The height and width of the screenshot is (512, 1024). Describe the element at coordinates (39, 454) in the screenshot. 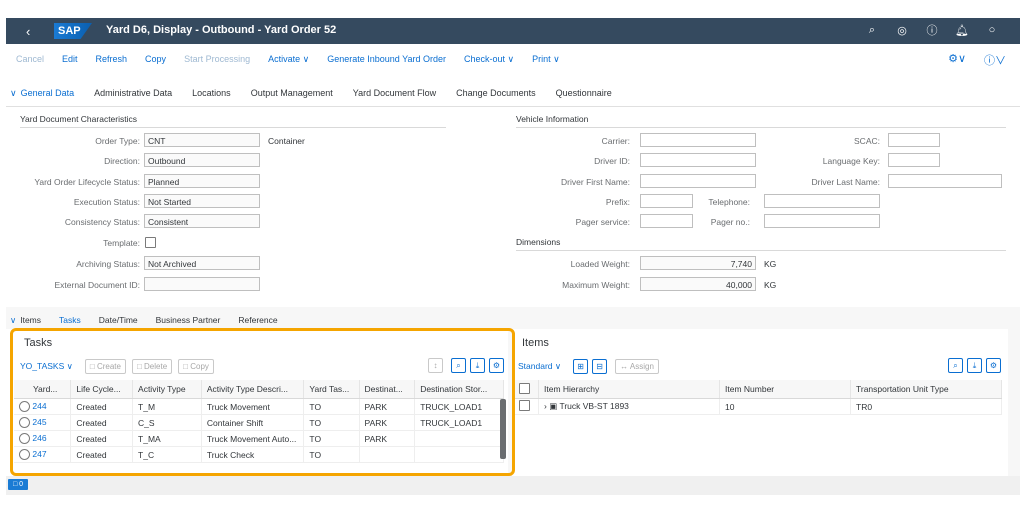

I see `task-id-link: 247` at that location.